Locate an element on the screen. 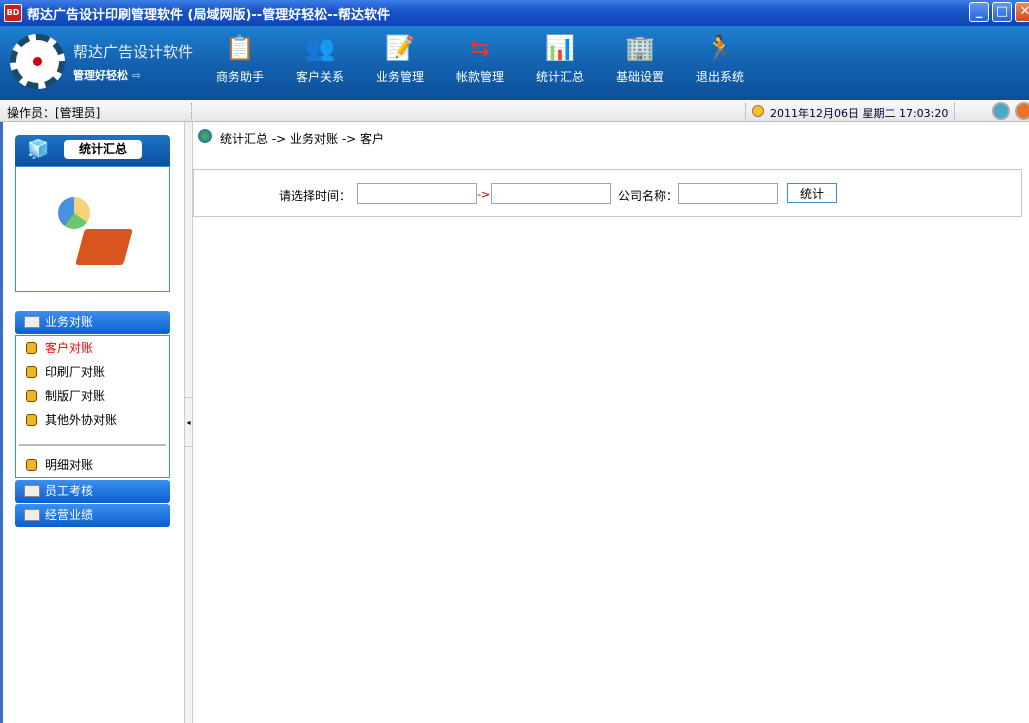  chart-icon: 📊 is located at coordinates (560, 48).